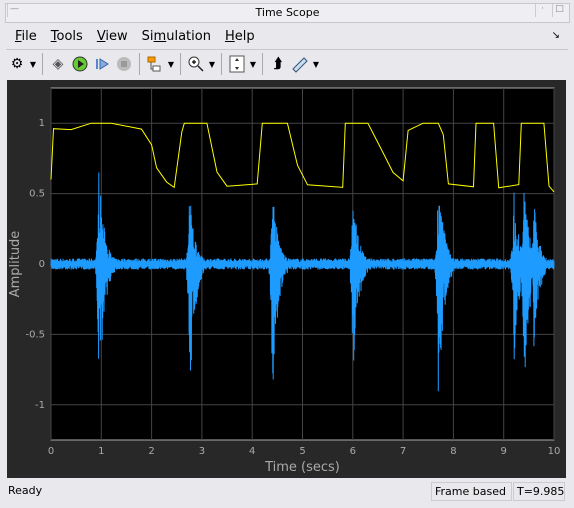  What do you see at coordinates (287, 491) in the screenshot?
I see `status-bar: Ready Frame based T=9.985` at bounding box center [287, 491].